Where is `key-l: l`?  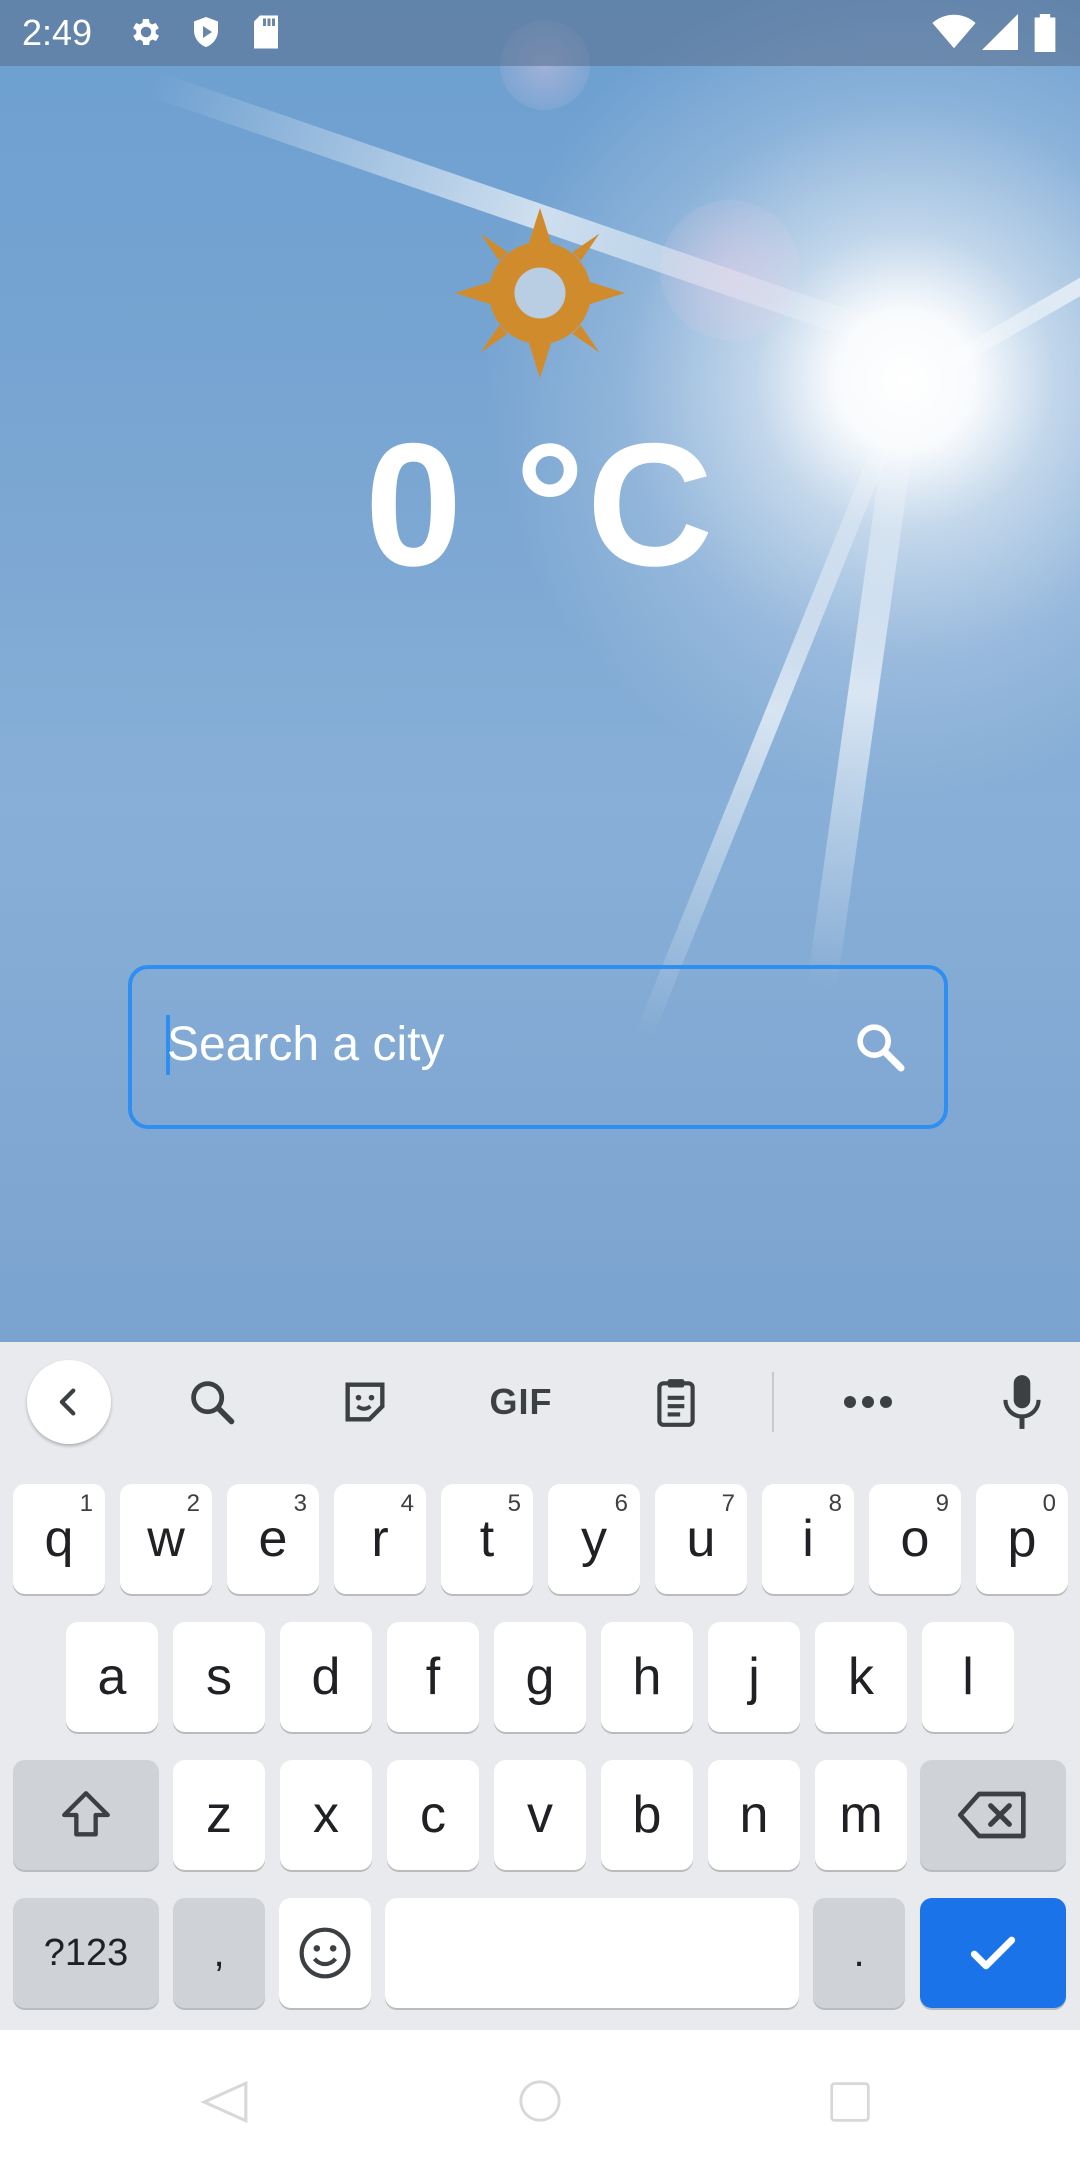 key-l: l is located at coordinates (968, 1677).